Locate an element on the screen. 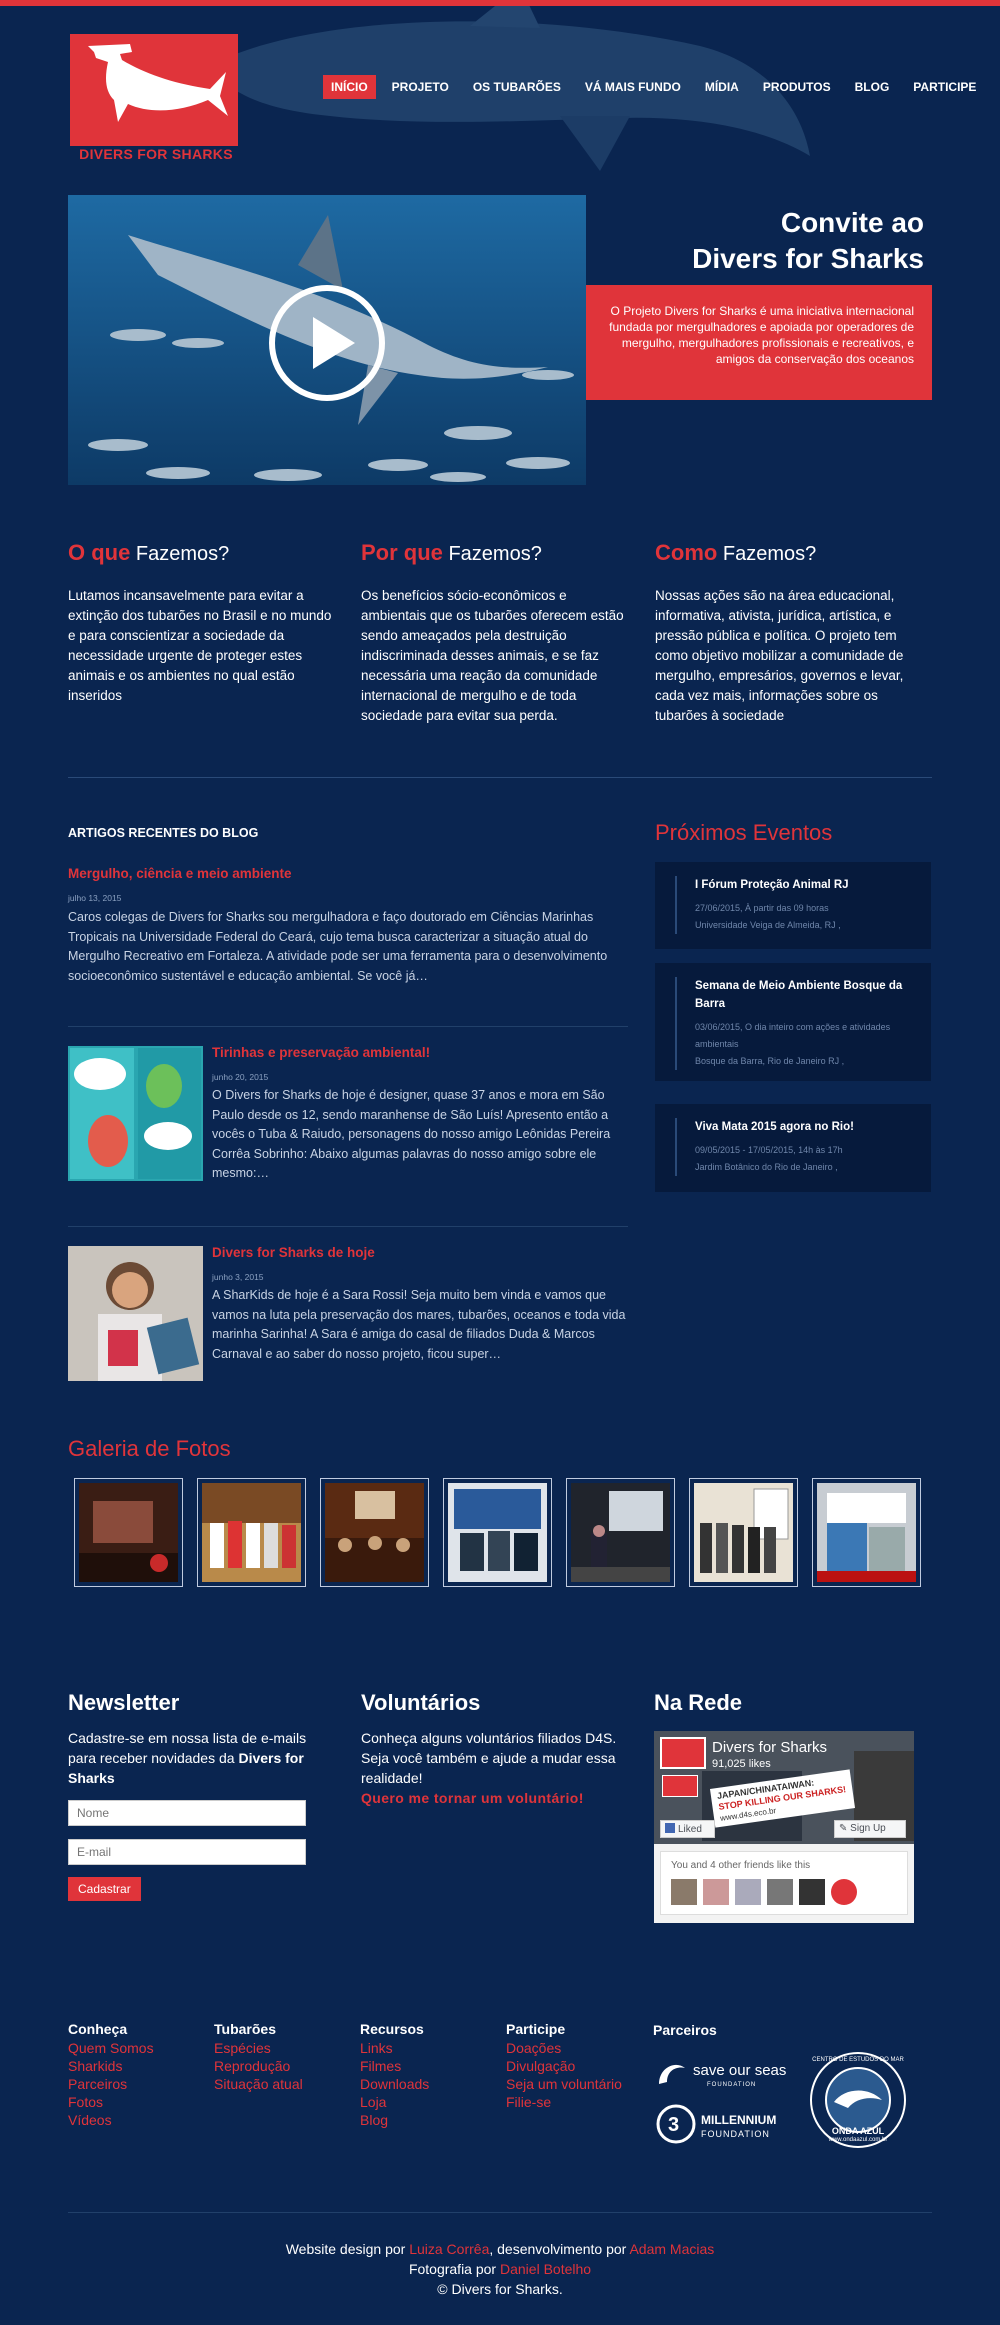 The height and width of the screenshot is (2325, 1000). svg-text: 3 is located at coordinates (673, 2125).